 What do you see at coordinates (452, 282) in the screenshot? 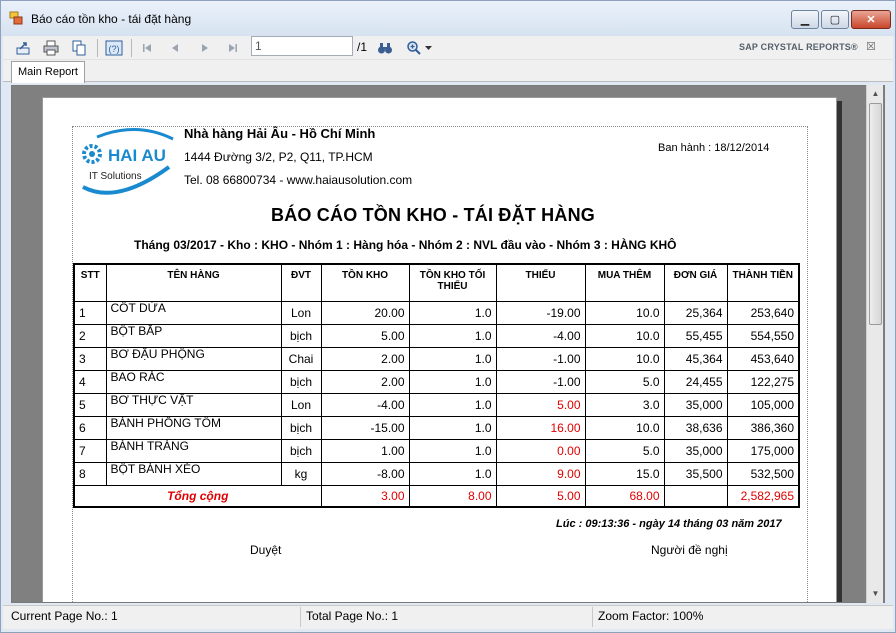
I see `column-header: TỒN KHO TỐI THIỂU` at bounding box center [452, 282].